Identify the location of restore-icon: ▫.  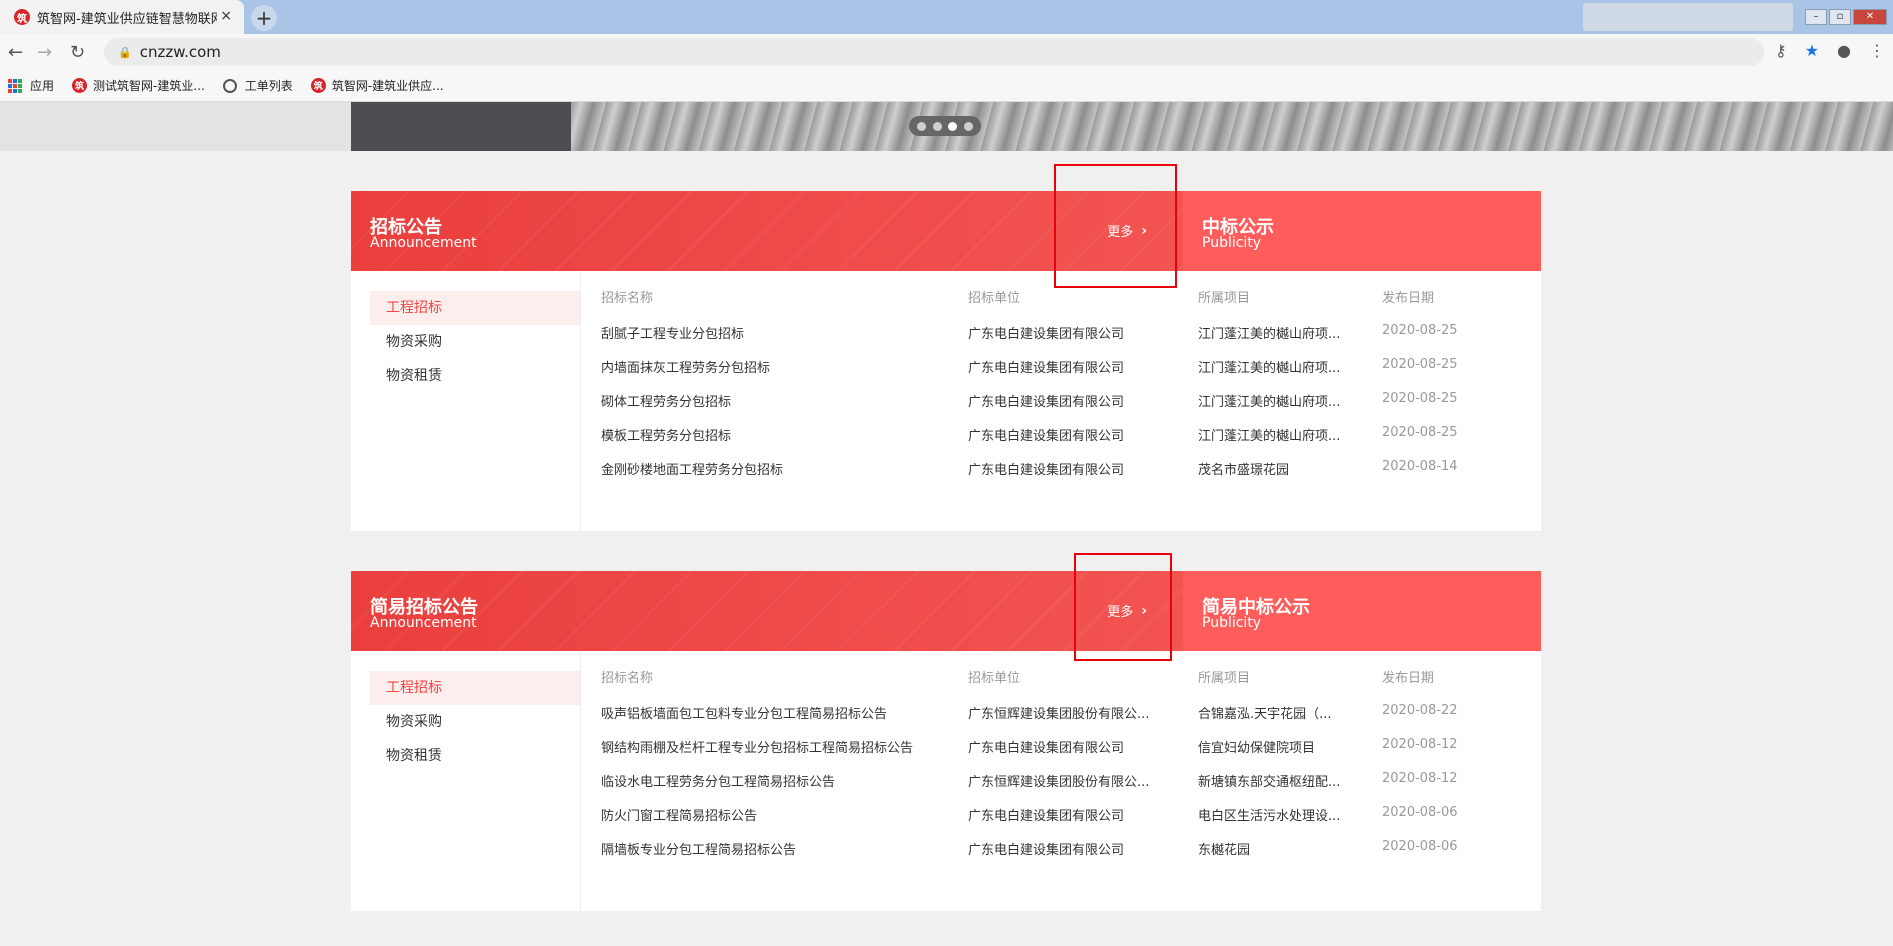
(1840, 17).